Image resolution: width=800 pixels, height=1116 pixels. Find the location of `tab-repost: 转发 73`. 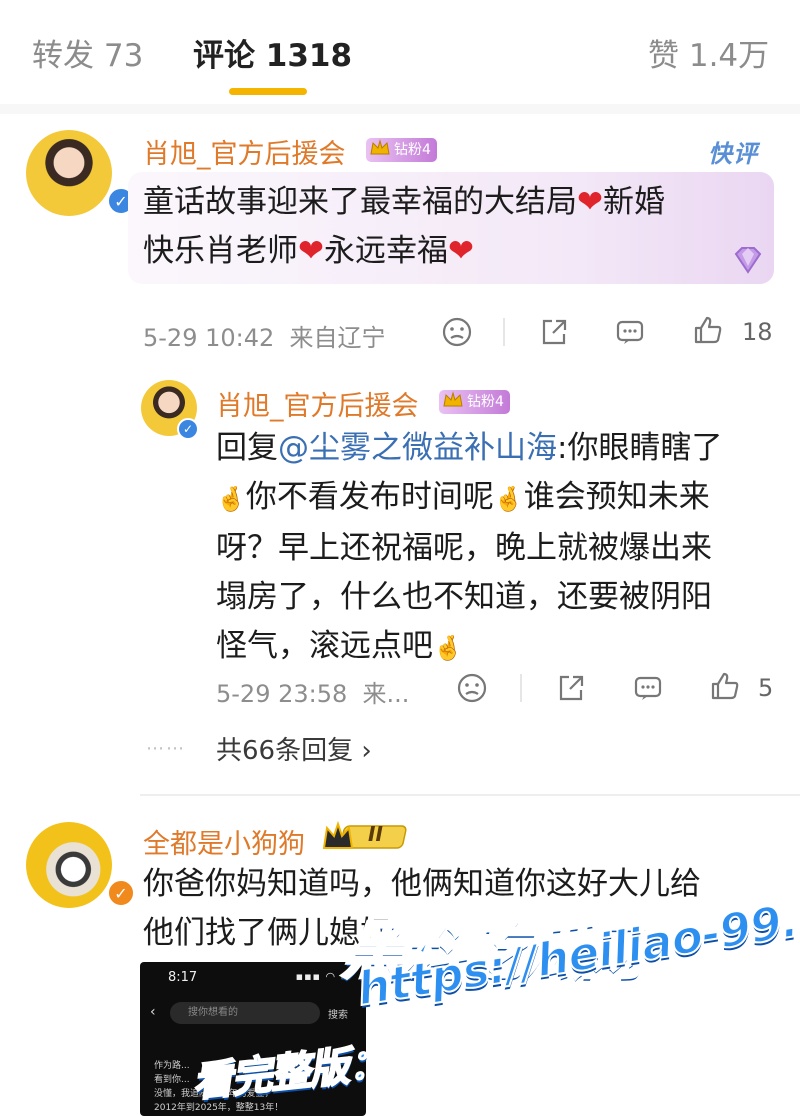

tab-repost: 转发 73 is located at coordinates (87, 52).